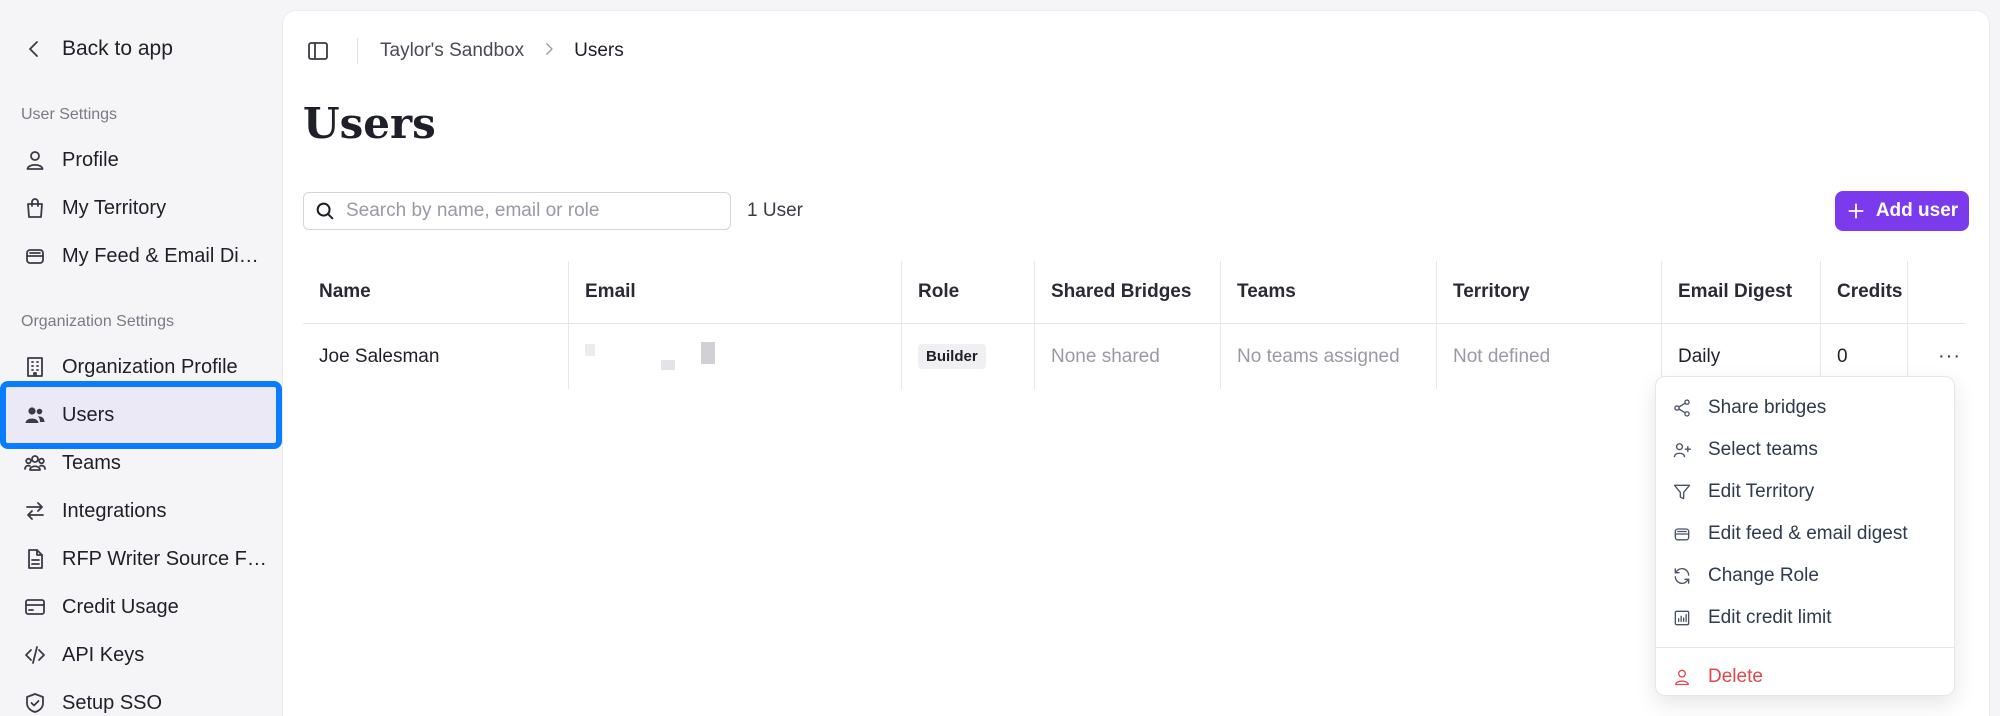  Describe the element at coordinates (775, 210) in the screenshot. I see `user-count: 1 User` at that location.